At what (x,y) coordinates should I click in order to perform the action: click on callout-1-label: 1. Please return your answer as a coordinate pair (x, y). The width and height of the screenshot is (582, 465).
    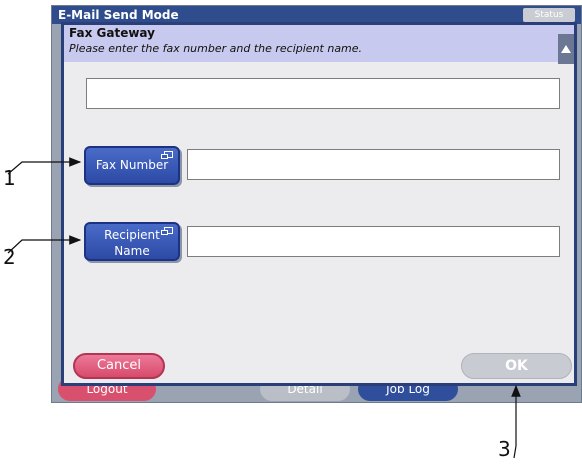
    Looking at the image, I should click on (9, 178).